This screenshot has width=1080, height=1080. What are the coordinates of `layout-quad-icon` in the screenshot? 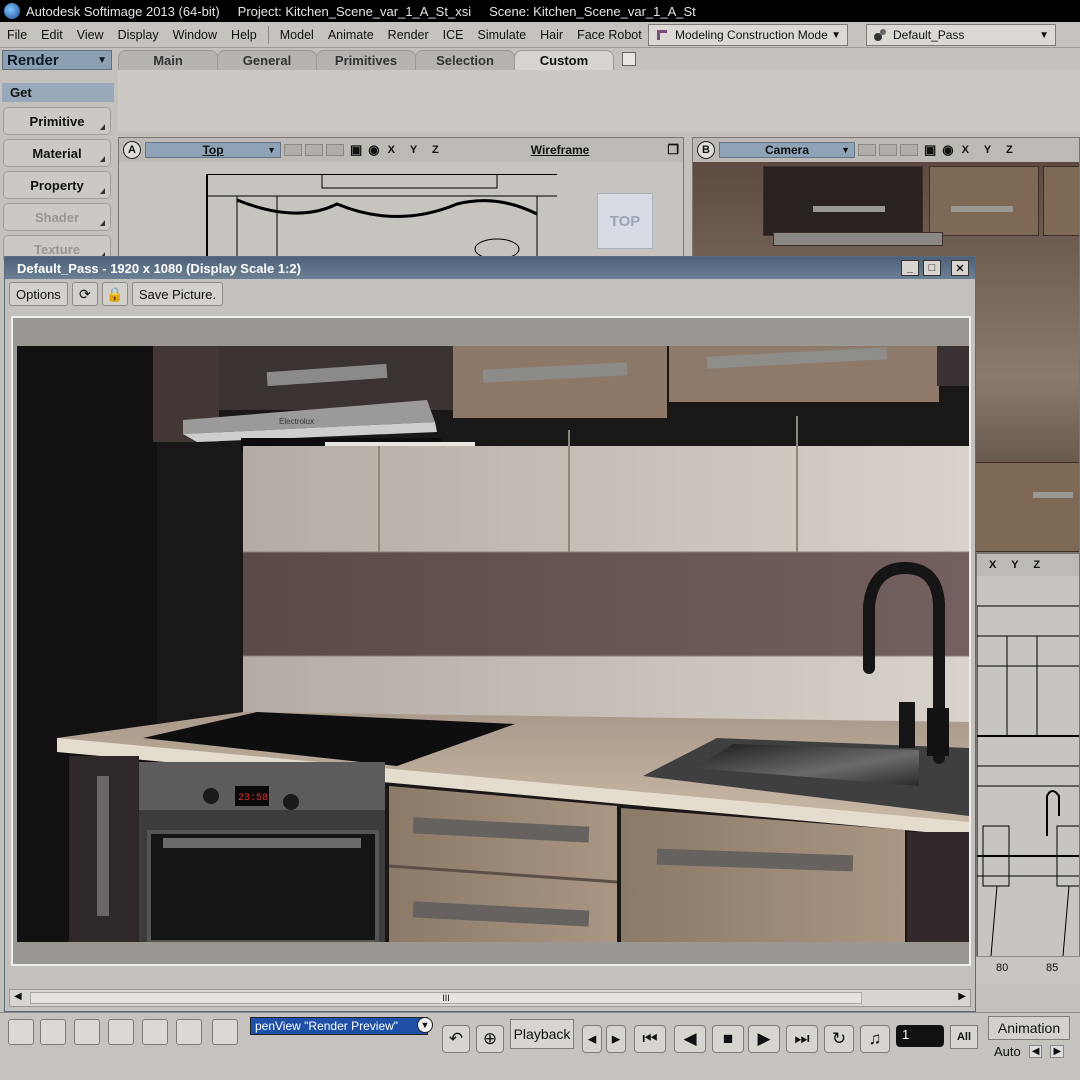 It's located at (155, 1032).